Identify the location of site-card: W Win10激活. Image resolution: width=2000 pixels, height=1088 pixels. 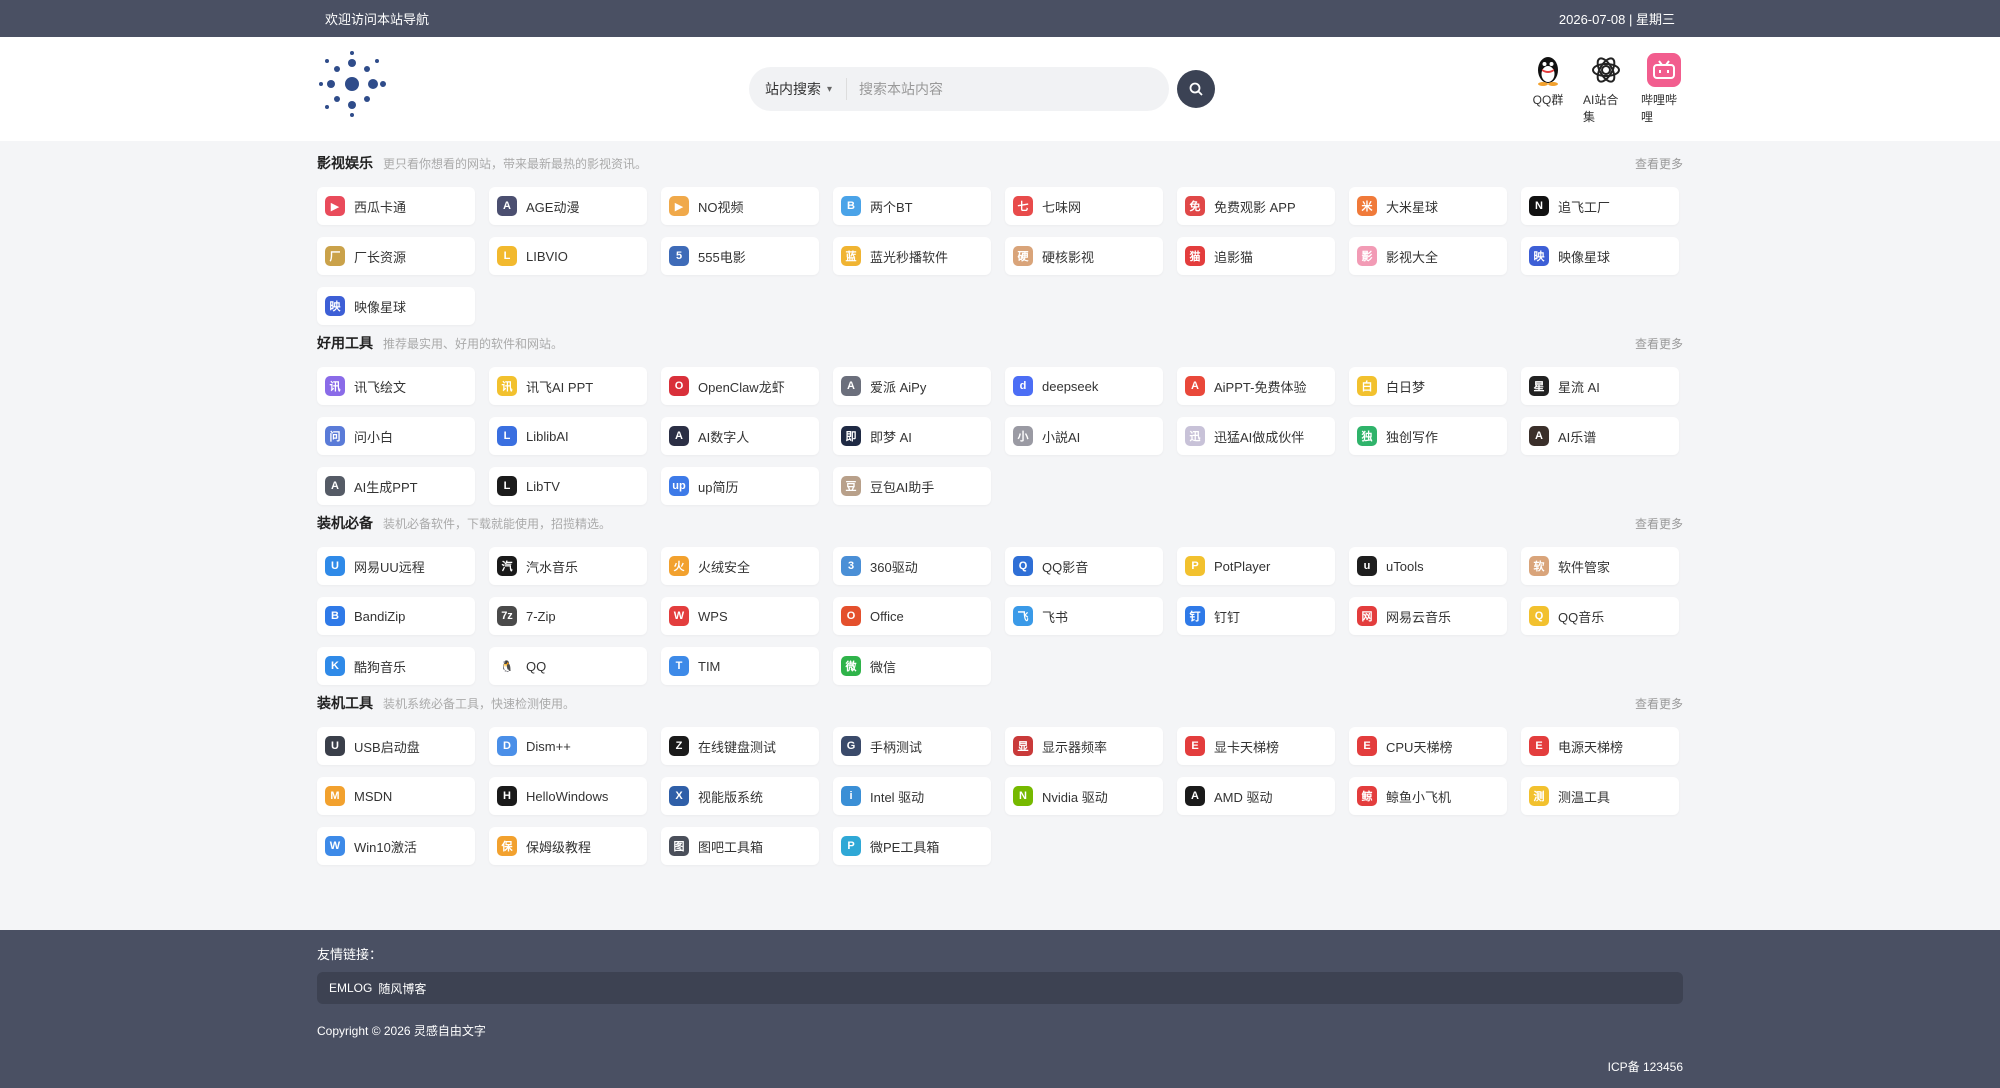
(396, 846).